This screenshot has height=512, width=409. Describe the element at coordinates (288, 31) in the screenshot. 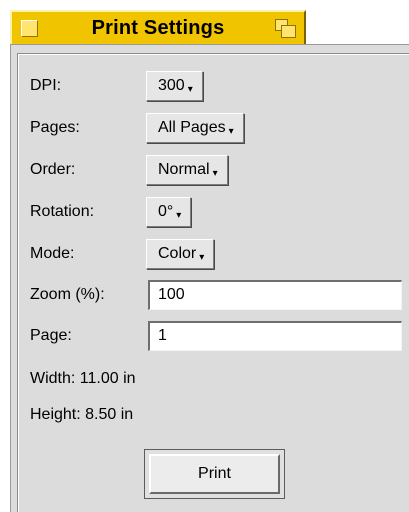

I see `zoom-box-front-icon` at that location.